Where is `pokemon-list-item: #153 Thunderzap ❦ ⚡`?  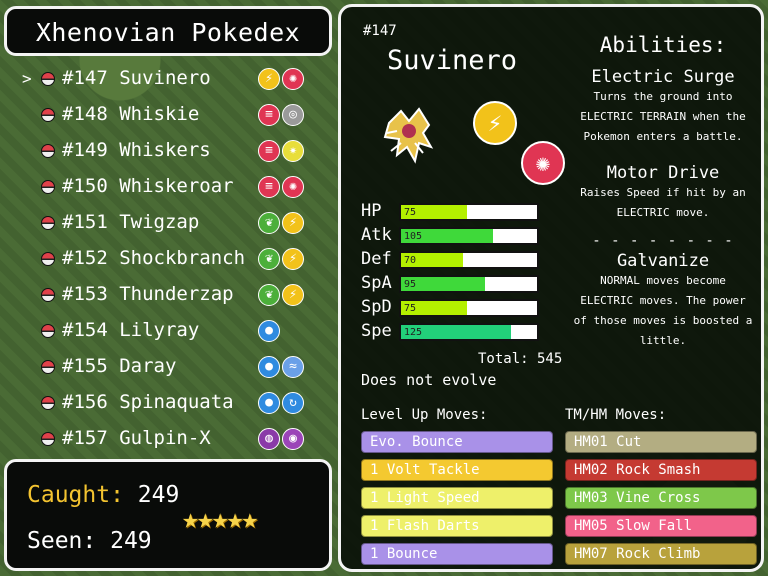 pokemon-list-item: #153 Thunderzap ❦ ⚡ is located at coordinates (168, 295).